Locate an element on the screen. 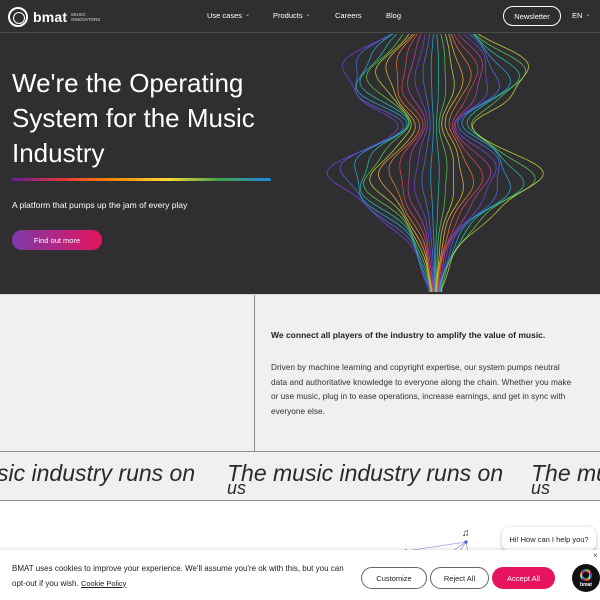 The width and height of the screenshot is (600, 600). chatbot-launcher: bmat is located at coordinates (586, 578).